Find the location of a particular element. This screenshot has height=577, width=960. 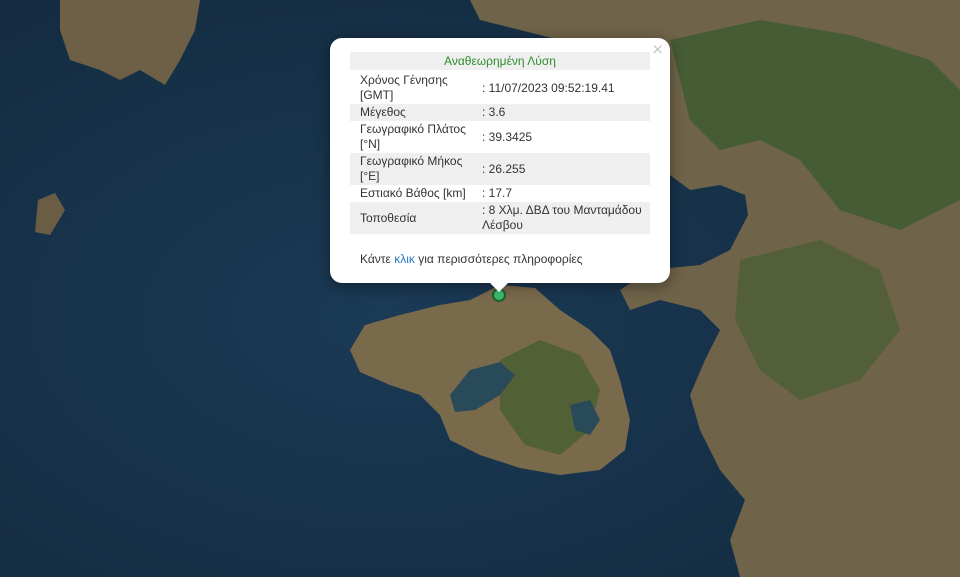

row-magnitude: Μέγεθος : 3.6 is located at coordinates (500, 112).